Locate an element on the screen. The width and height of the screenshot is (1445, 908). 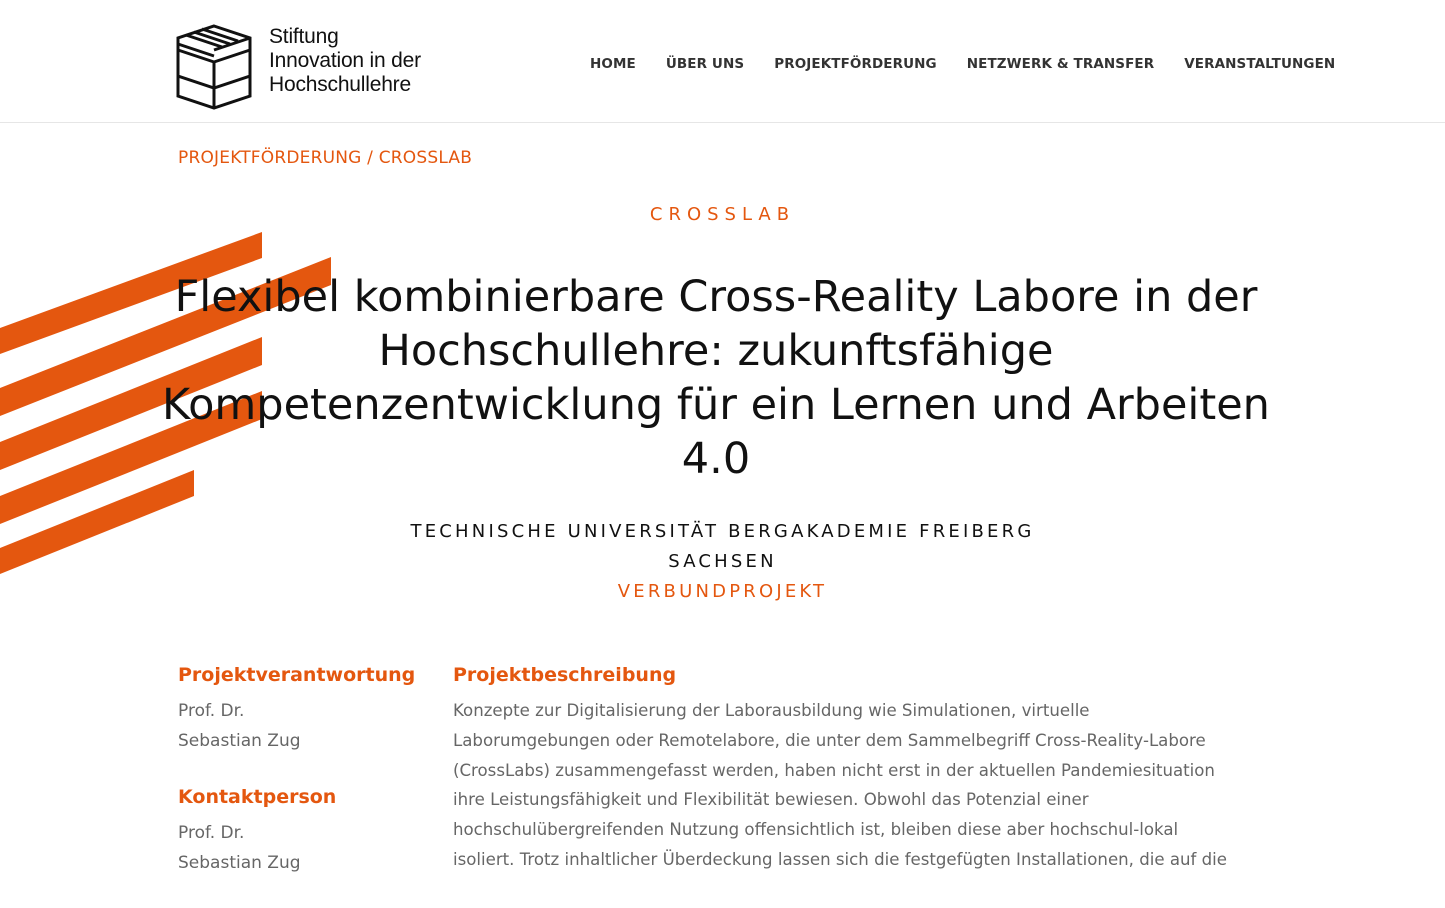
logo-line: Innovation in der is located at coordinates (345, 60).